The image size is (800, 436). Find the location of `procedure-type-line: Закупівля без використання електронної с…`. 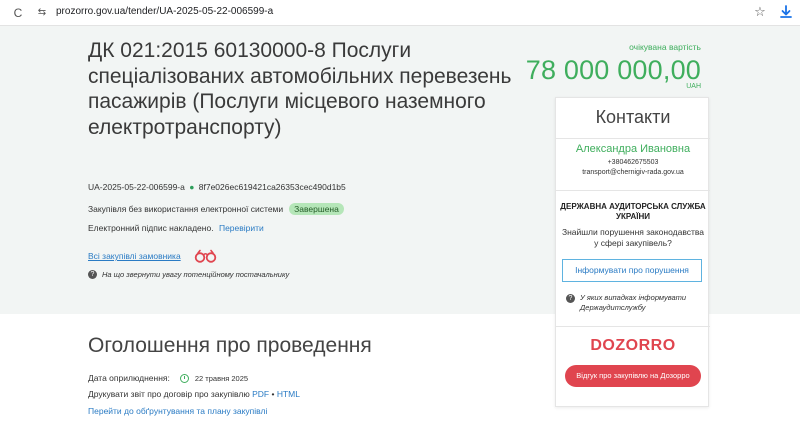

procedure-type-line: Закупівля без використання електронної с… is located at coordinates (216, 209).